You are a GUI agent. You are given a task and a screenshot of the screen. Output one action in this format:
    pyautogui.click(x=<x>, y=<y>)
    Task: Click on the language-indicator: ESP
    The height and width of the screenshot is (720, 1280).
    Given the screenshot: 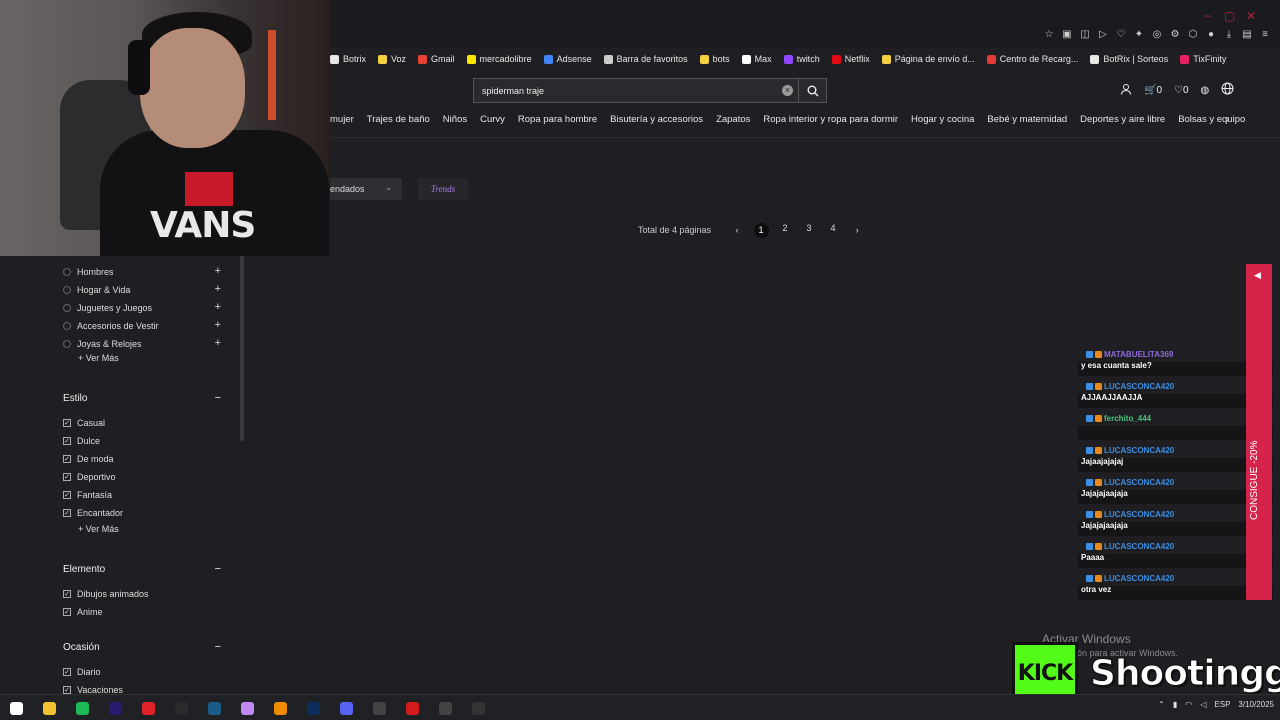 What is the action you would take?
    pyautogui.click(x=1222, y=704)
    